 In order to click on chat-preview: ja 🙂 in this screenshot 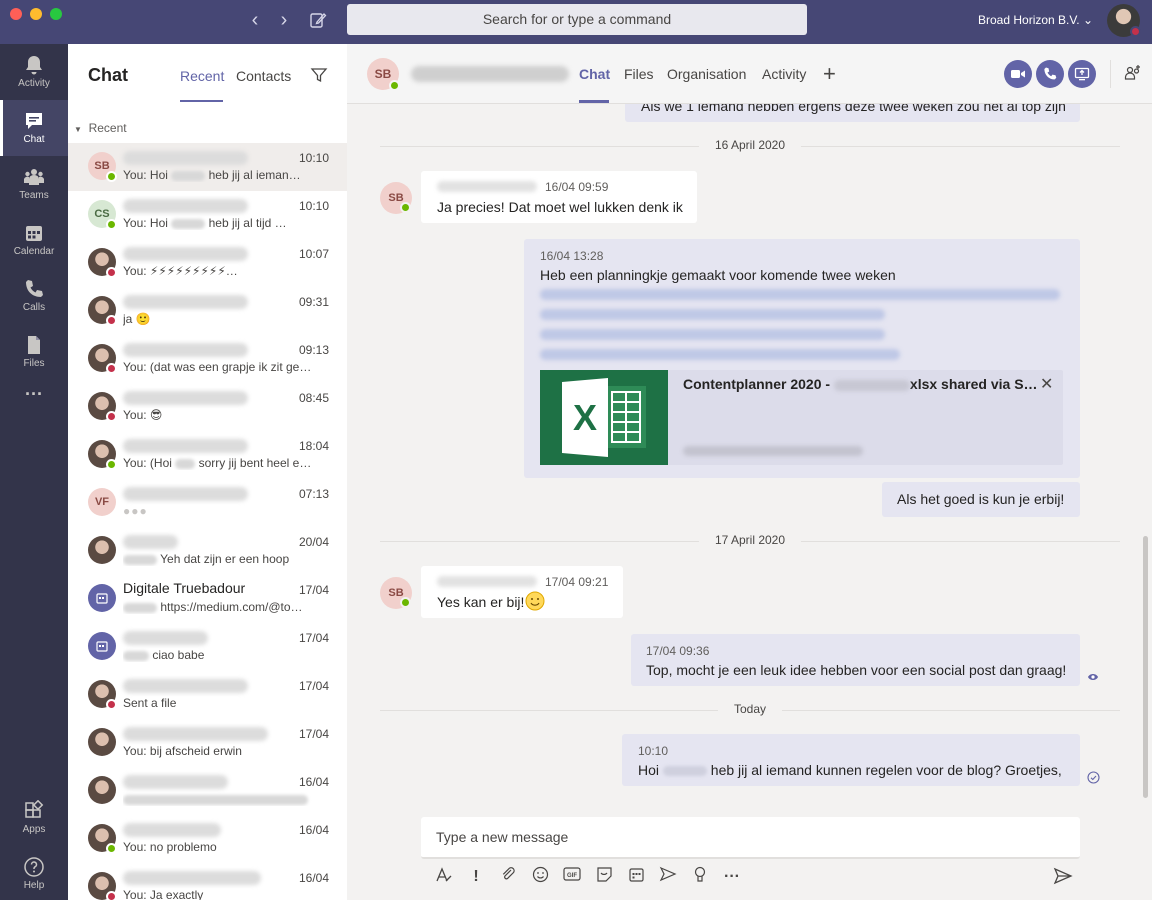, I will do `click(137, 319)`.